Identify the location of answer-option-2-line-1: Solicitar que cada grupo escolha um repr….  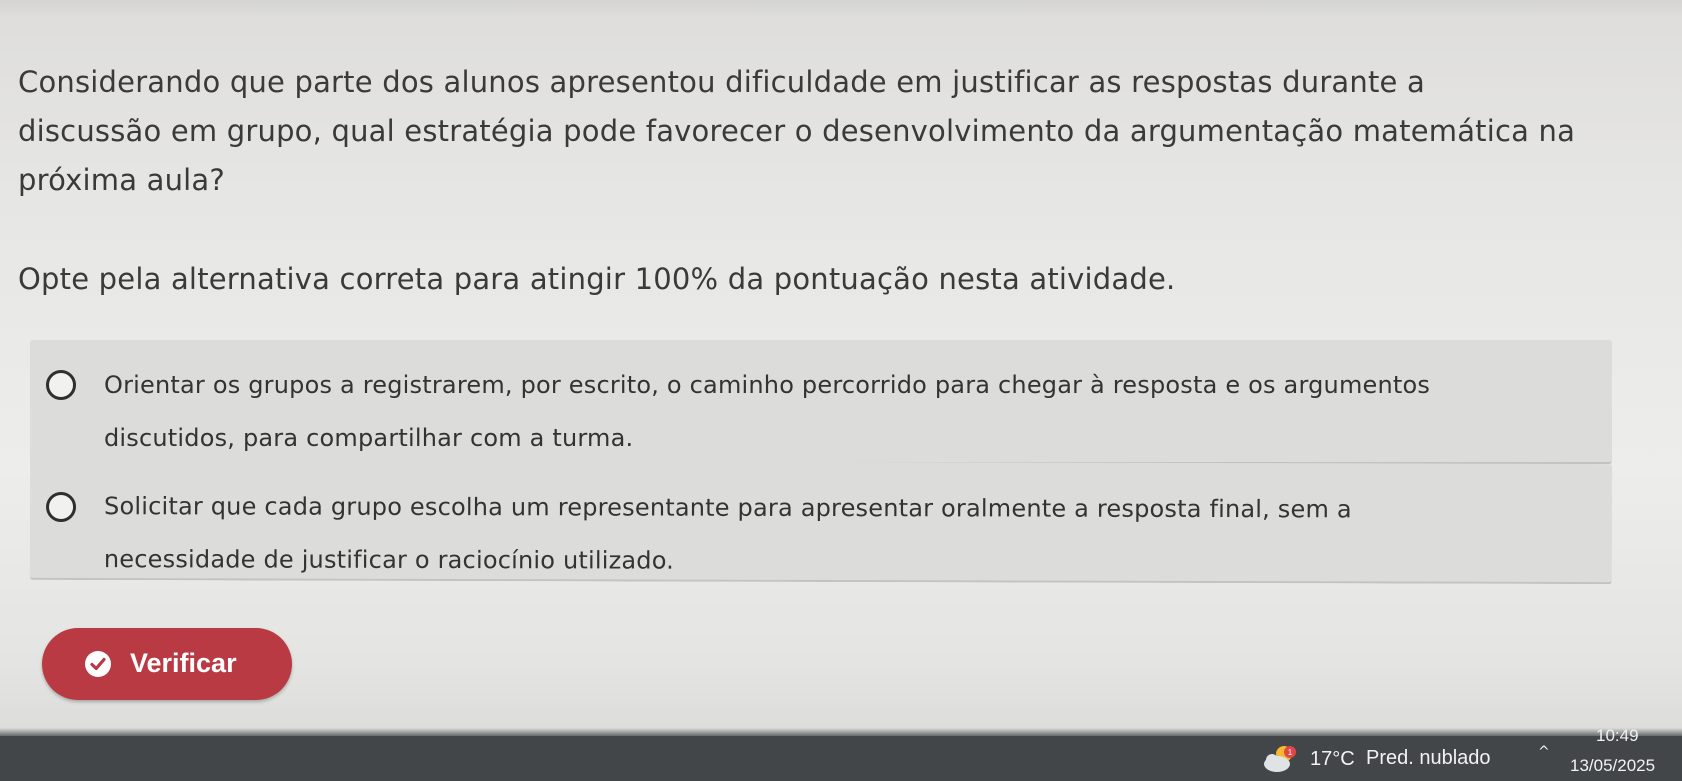
(728, 508).